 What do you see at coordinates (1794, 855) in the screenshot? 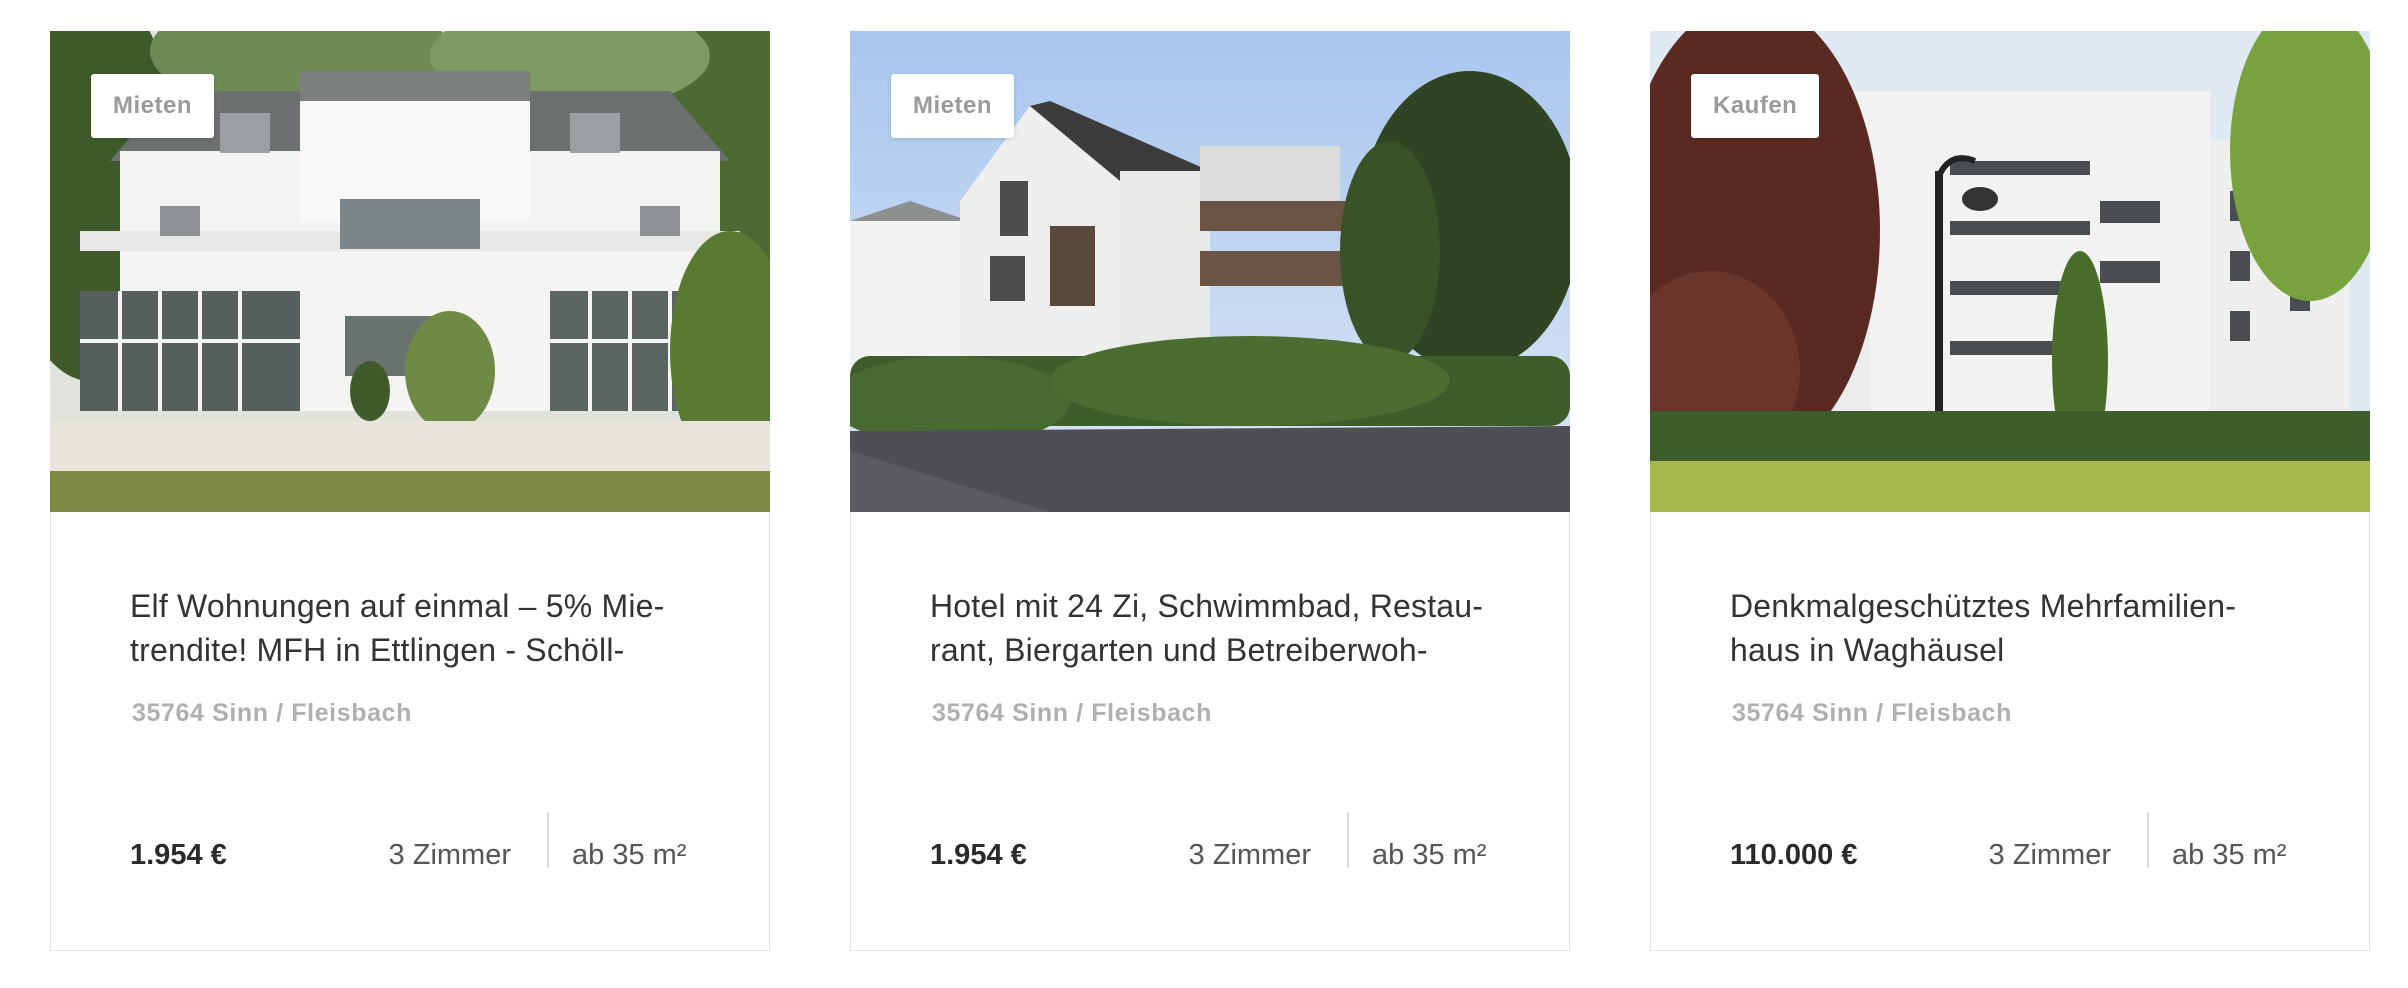
I see `listing-price: 110.000 €` at bounding box center [1794, 855].